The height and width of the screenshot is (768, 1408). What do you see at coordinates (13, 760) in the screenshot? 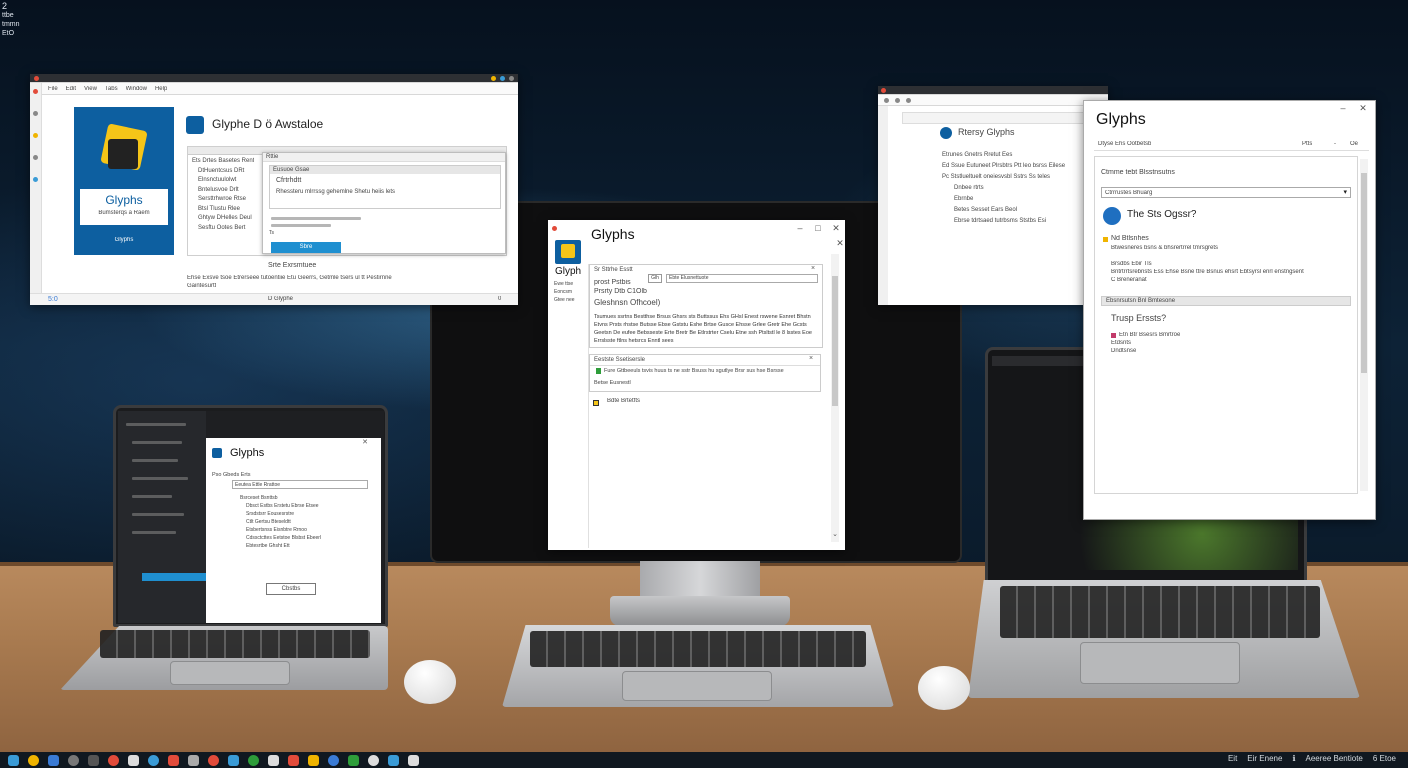
I see `start-icon` at bounding box center [13, 760].